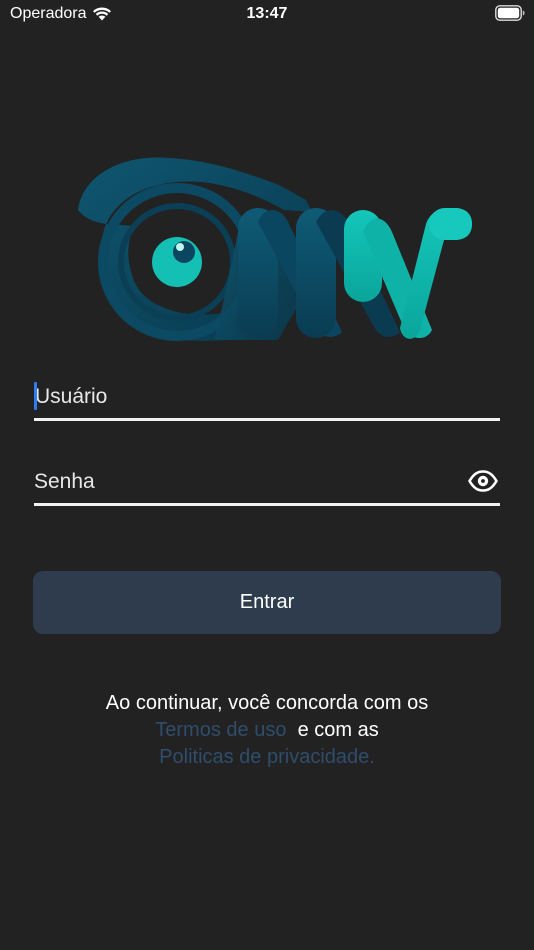 The image size is (534, 950). Describe the element at coordinates (483, 481) in the screenshot. I see `eye-icon` at that location.